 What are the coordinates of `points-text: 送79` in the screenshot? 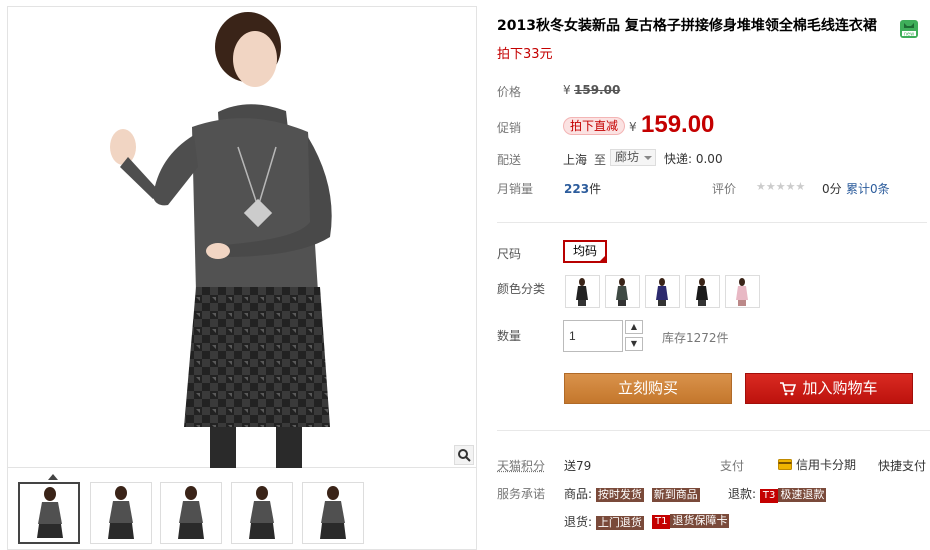 It's located at (578, 466).